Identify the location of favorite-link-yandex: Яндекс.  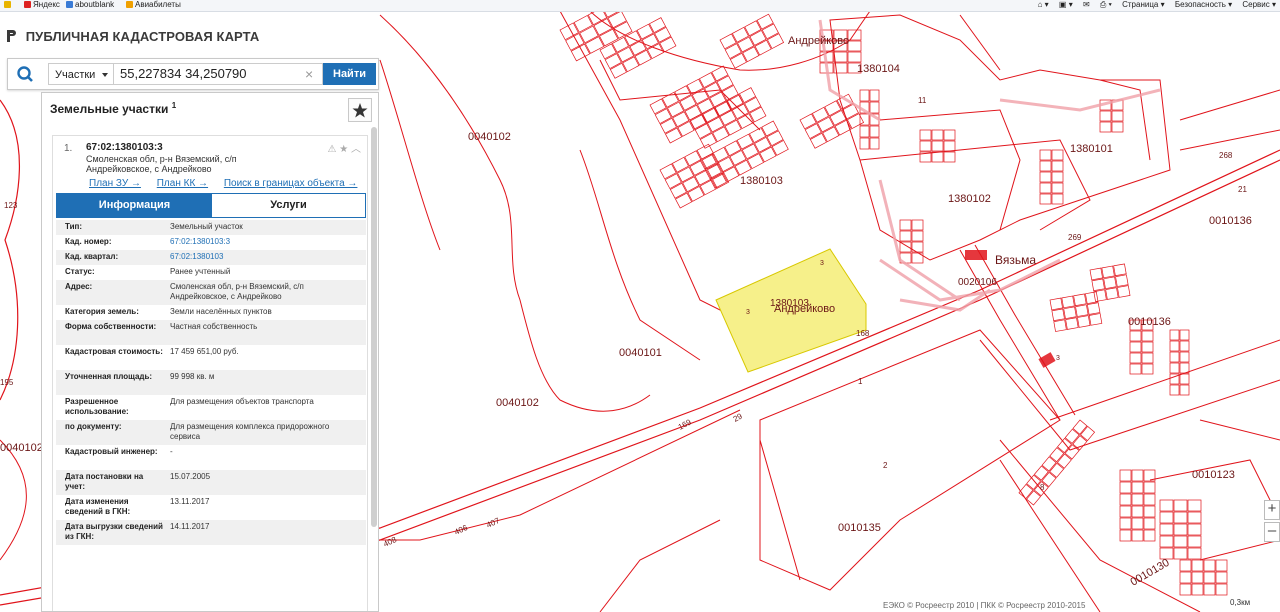
(42, 5).